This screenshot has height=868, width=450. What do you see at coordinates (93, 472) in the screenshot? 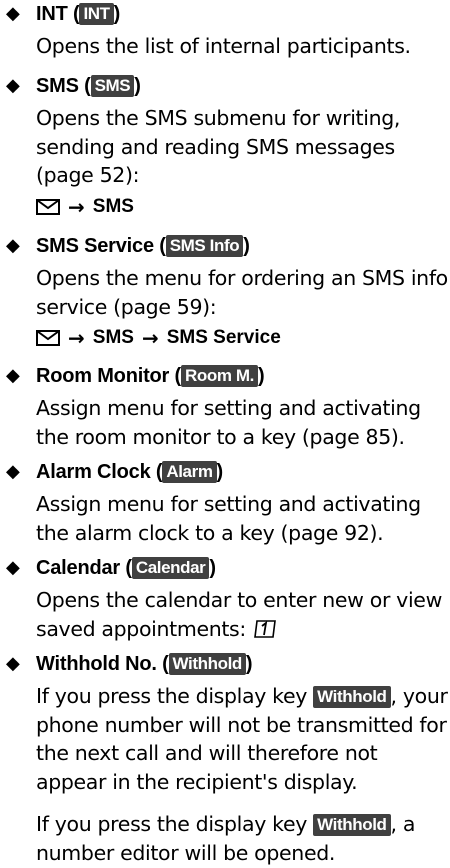
I see `item-name: Alarm Clock` at bounding box center [93, 472].